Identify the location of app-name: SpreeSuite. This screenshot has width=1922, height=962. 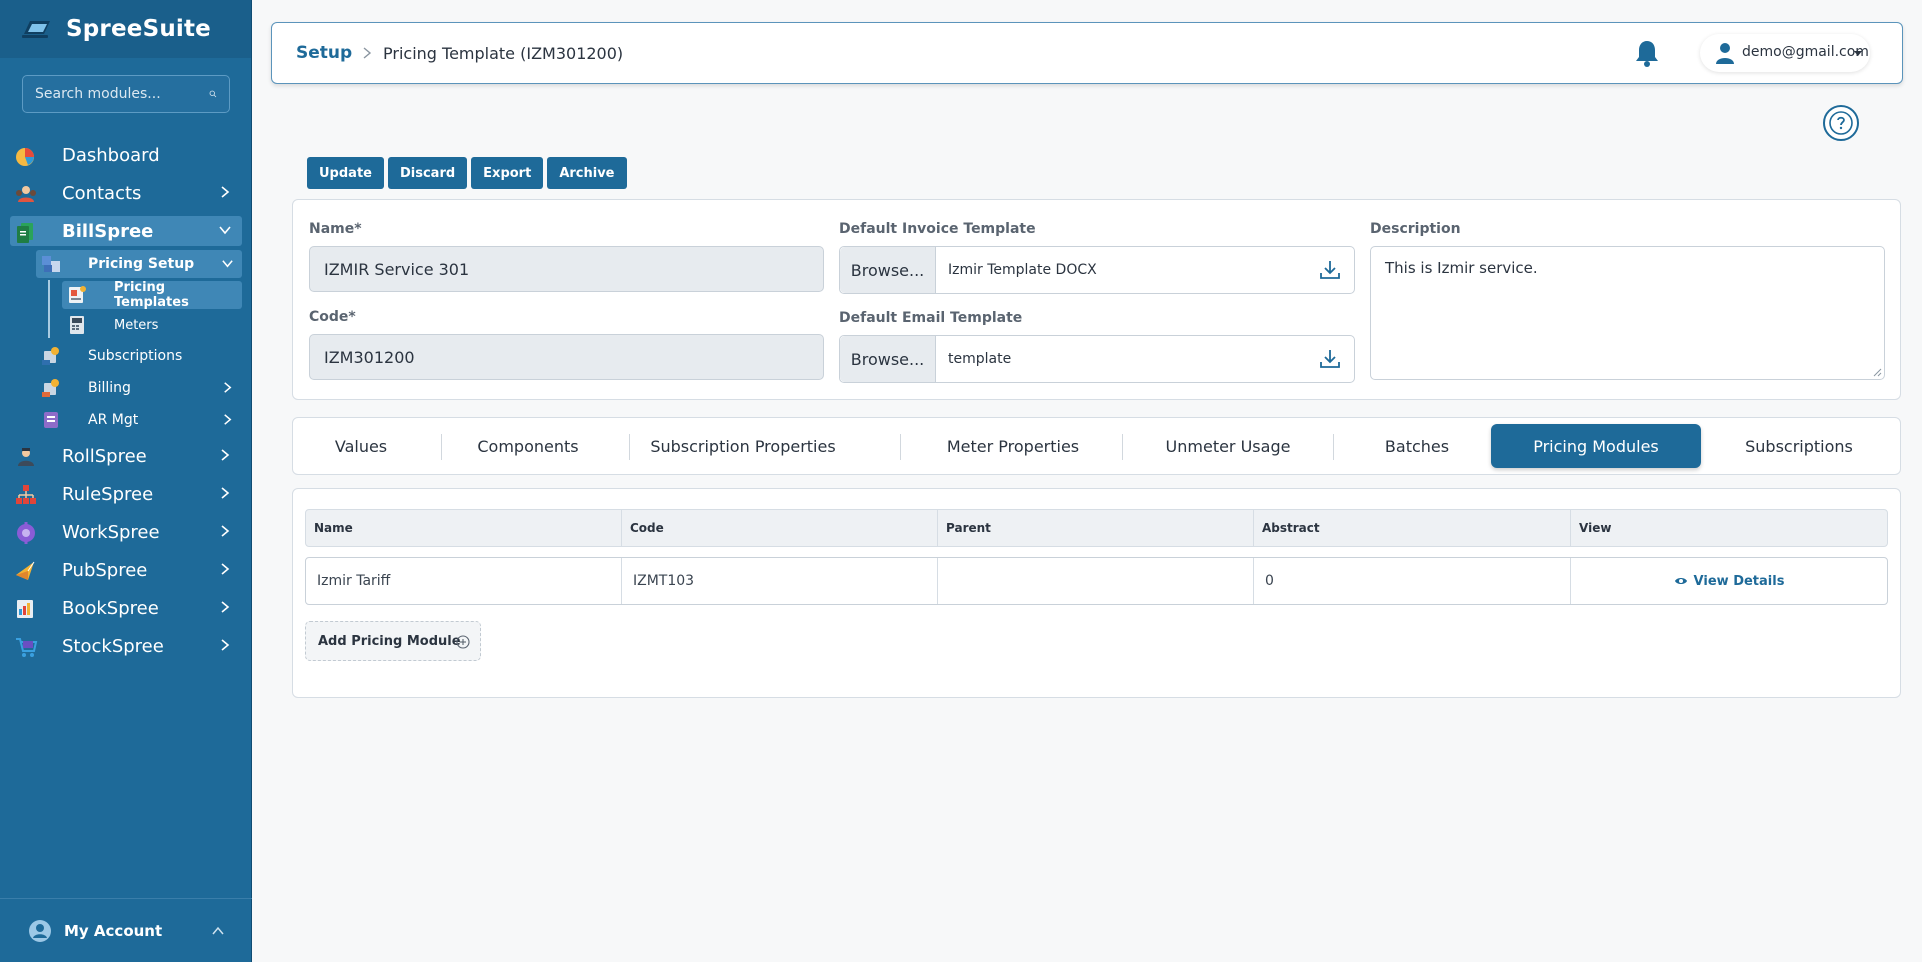
(138, 29).